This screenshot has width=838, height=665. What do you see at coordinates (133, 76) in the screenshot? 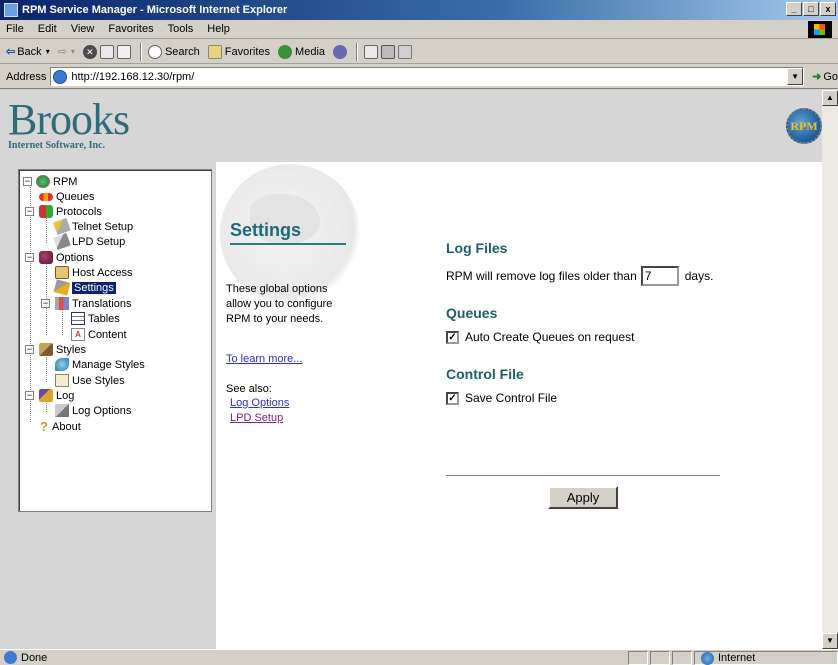
I see `address-url: http://192.168.12.30/rpm/` at bounding box center [133, 76].